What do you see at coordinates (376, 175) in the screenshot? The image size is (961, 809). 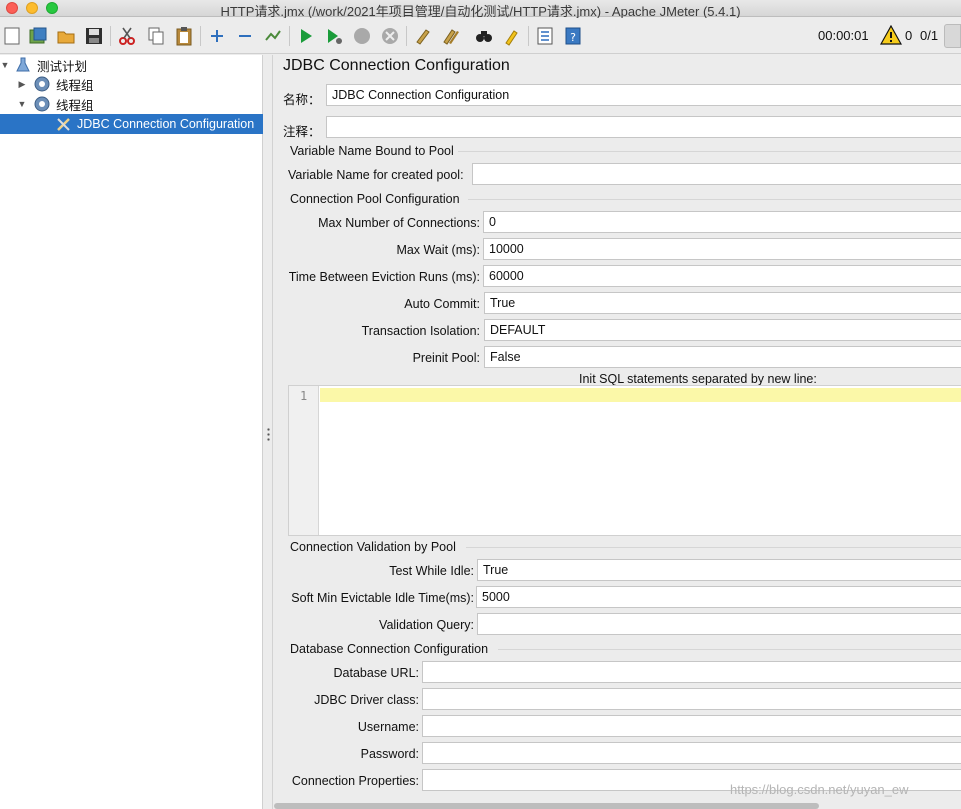 I see `variable-name-label: Variable Name for created pool:` at bounding box center [376, 175].